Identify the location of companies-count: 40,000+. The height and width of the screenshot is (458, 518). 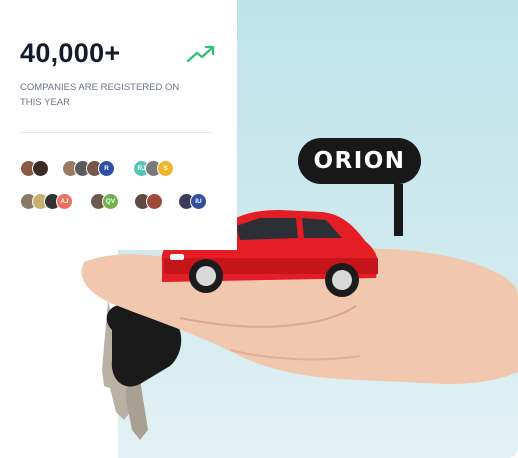
(70, 53).